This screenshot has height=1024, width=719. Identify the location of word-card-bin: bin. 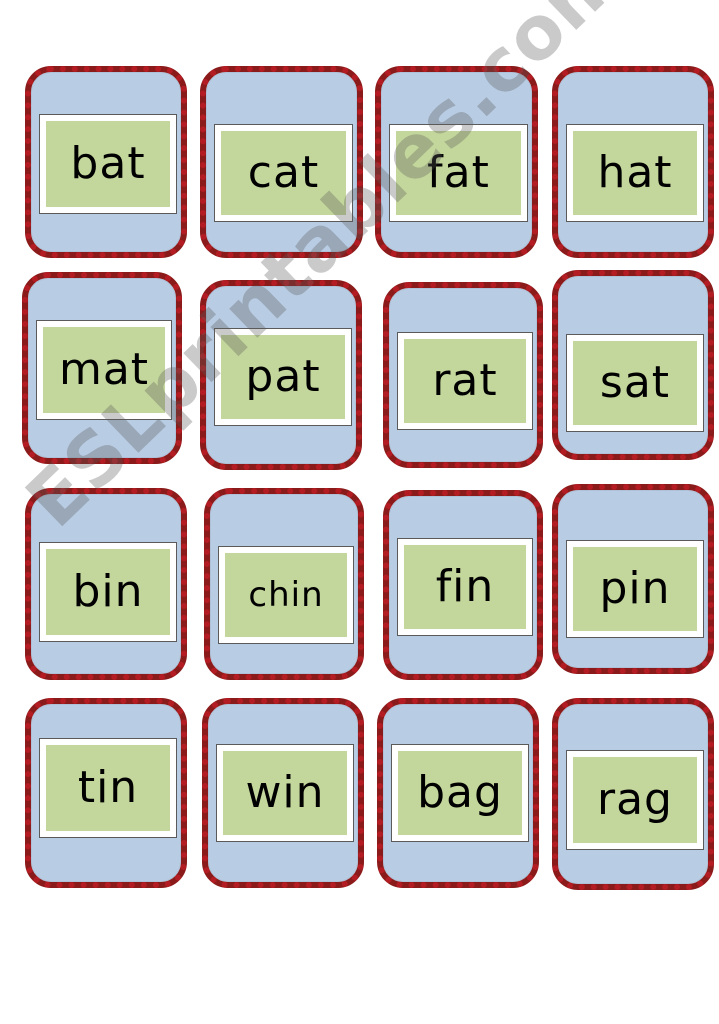
(106, 584).